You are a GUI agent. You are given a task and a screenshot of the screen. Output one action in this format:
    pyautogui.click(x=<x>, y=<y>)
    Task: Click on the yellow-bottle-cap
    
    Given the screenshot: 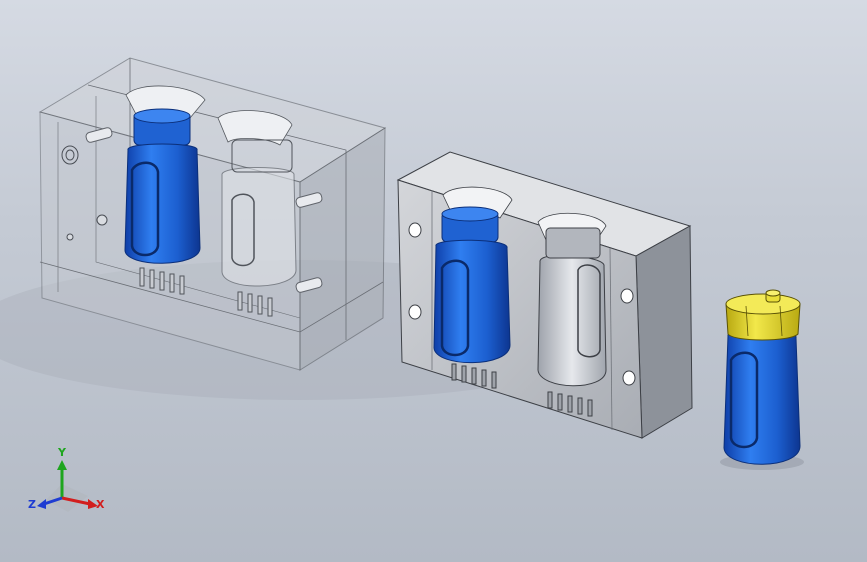 What is the action you would take?
    pyautogui.click(x=763, y=315)
    